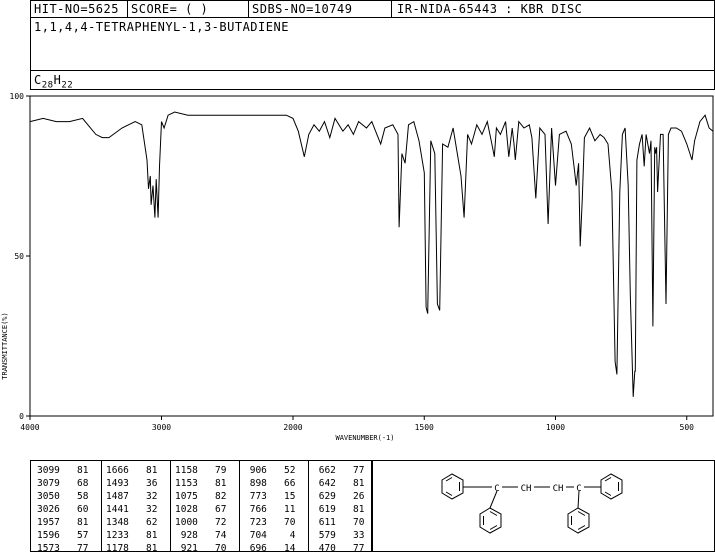 Image resolution: width=715 pixels, height=555 pixels. Describe the element at coordinates (201, 496) in the screenshot. I see `peak-entry: 1075 82` at that location.